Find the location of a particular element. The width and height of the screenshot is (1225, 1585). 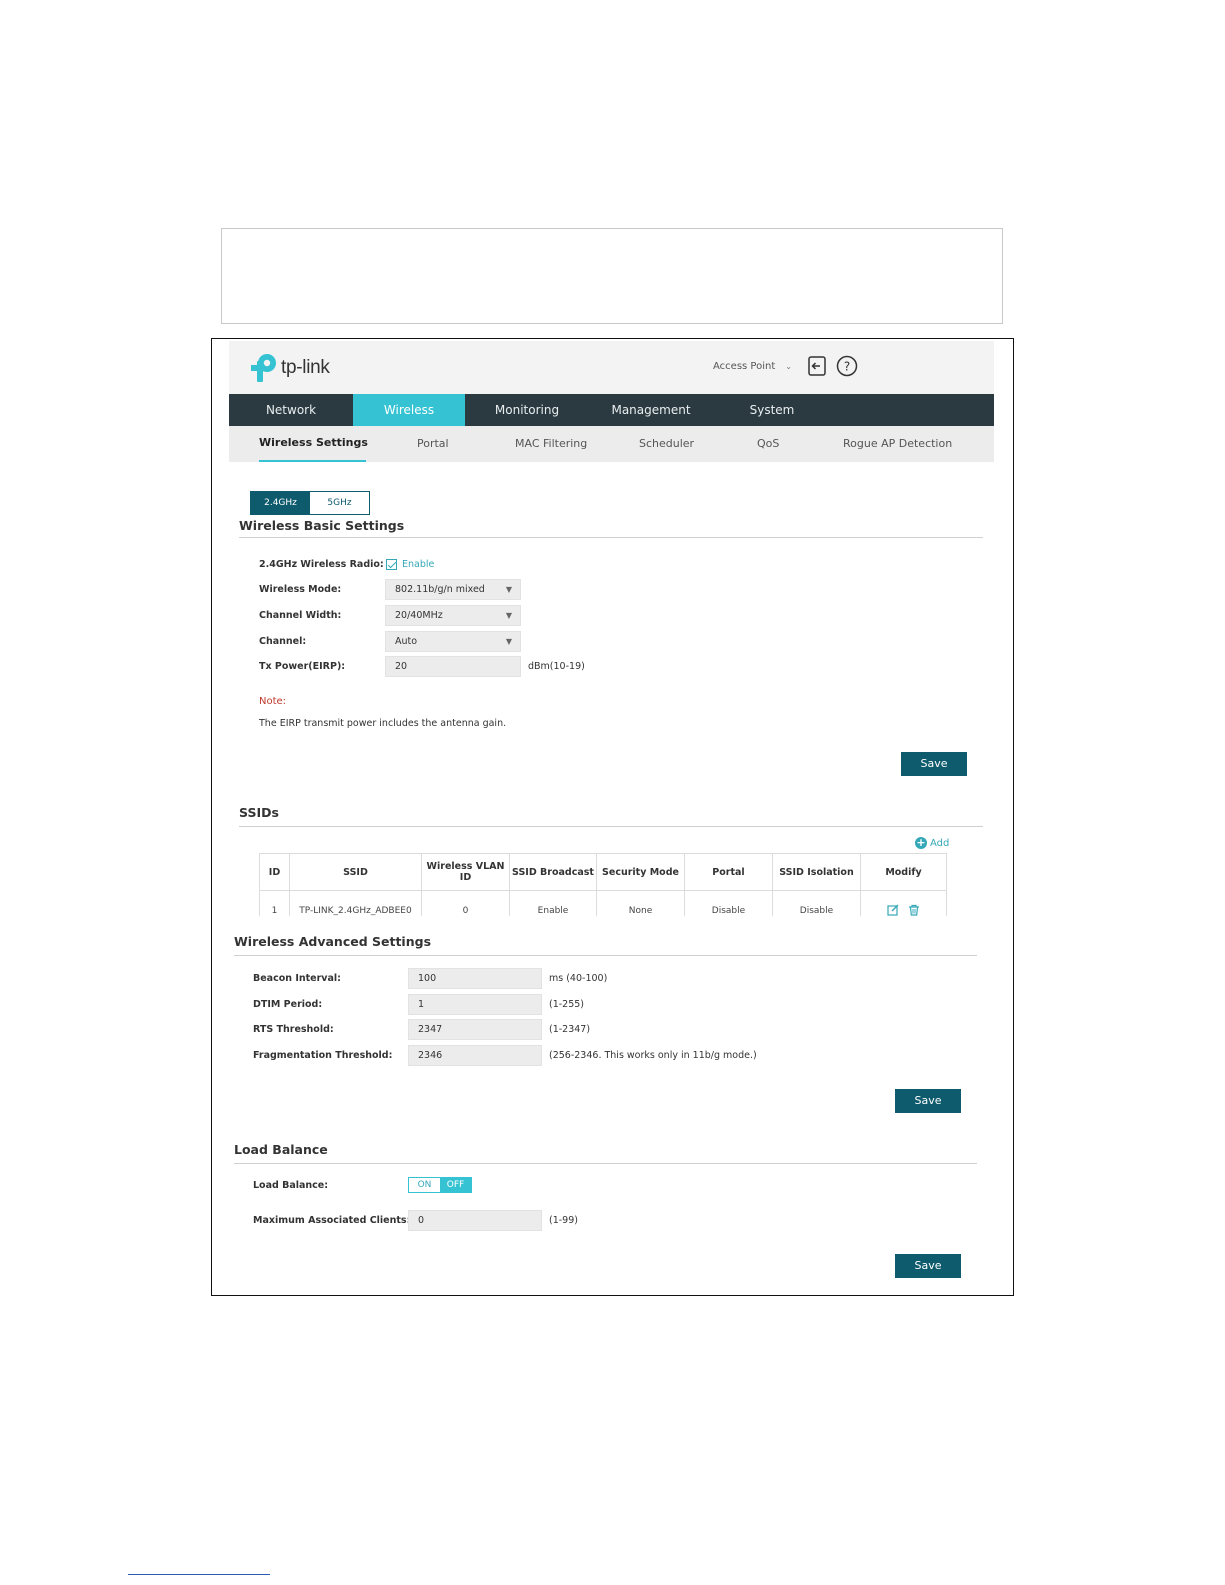

nav-management: Management is located at coordinates (651, 410).